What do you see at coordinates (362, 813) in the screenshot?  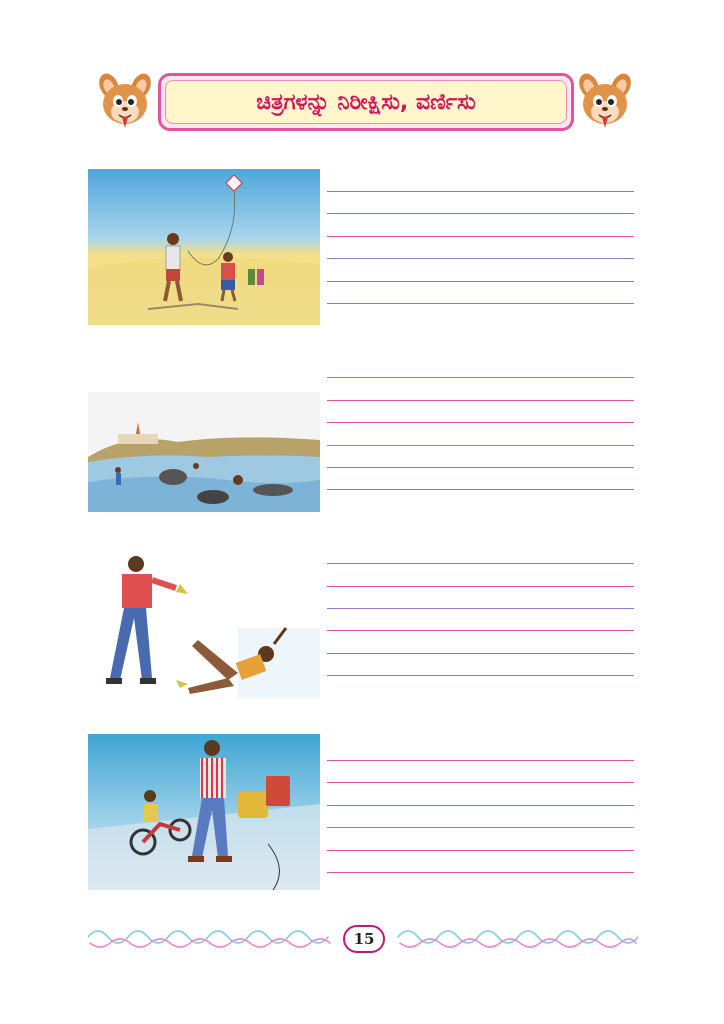 I see `exercise-road-crossing` at bounding box center [362, 813].